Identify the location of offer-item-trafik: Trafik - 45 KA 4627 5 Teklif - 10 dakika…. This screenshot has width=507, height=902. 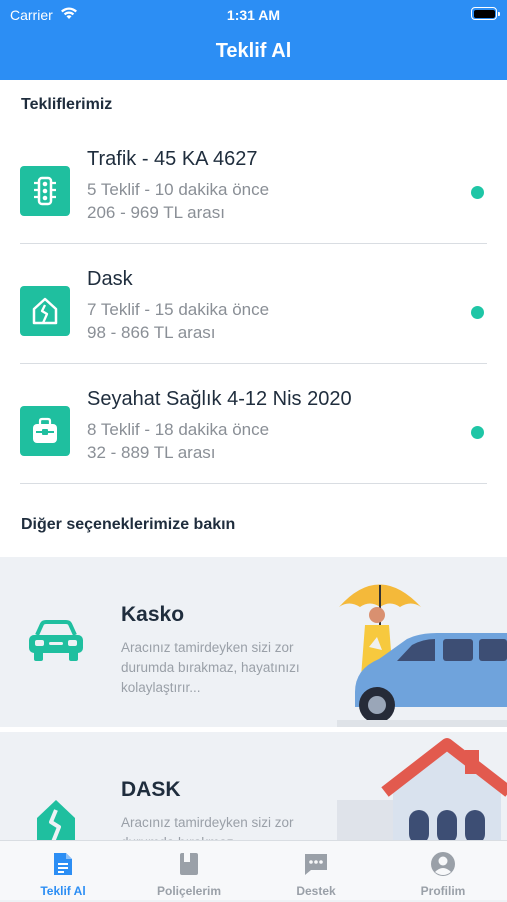
(253, 184).